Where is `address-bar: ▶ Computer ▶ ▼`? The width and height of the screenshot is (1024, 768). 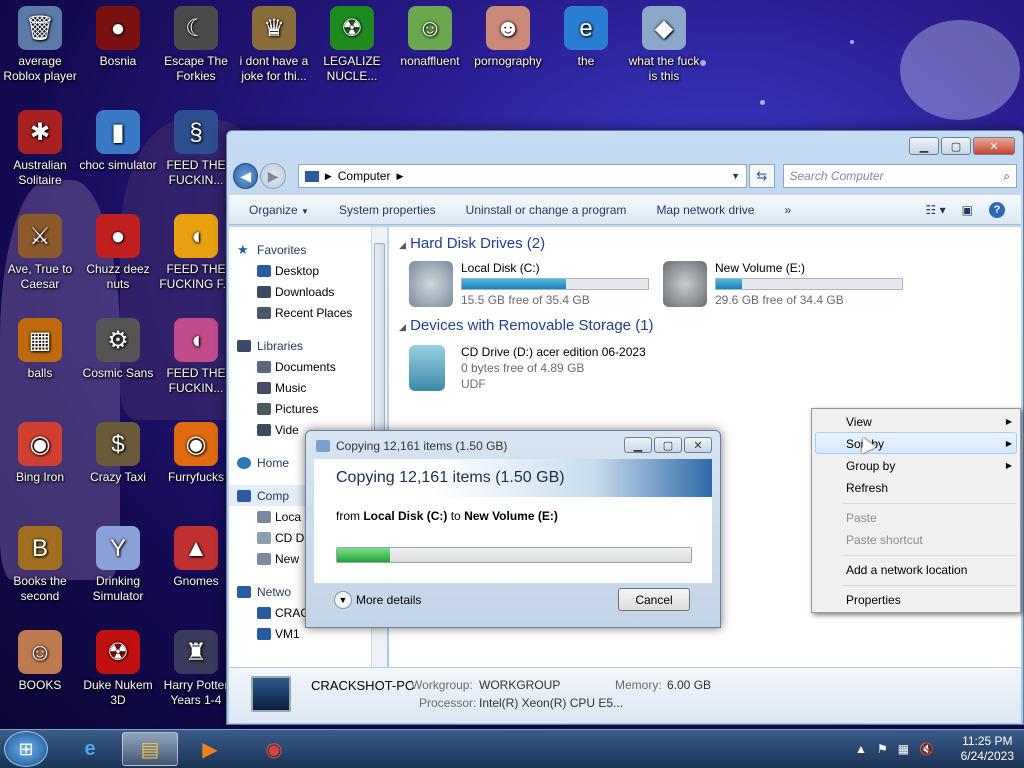 address-bar: ▶ Computer ▶ ▼ is located at coordinates (522, 176).